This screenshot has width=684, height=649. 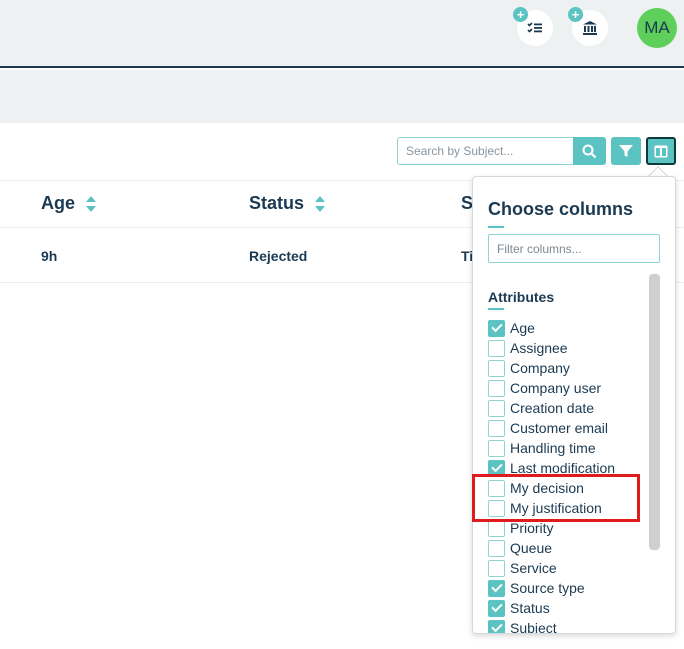 I want to click on filter-button, so click(x=626, y=151).